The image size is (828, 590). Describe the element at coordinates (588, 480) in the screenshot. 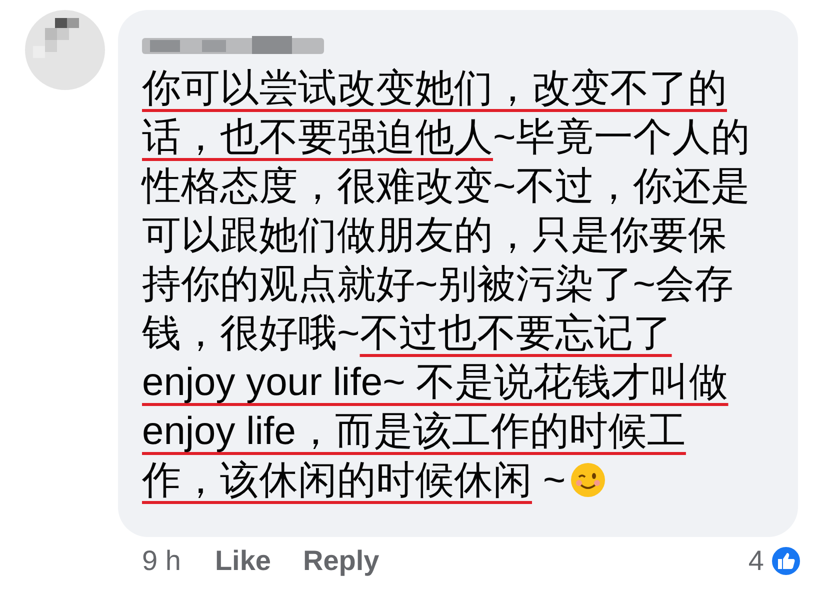

I see `wink-emoji-icon` at that location.